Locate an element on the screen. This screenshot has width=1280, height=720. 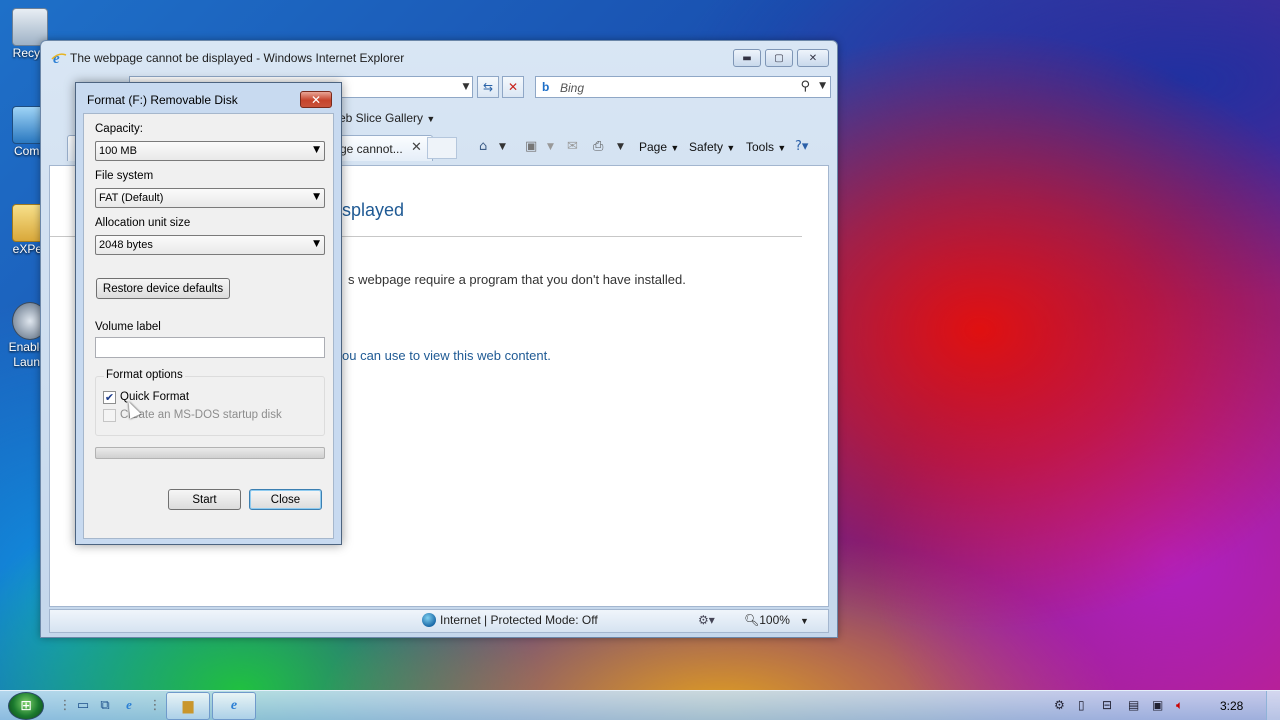
search-box: b Bing ⚲ ▼ is located at coordinates (683, 87).